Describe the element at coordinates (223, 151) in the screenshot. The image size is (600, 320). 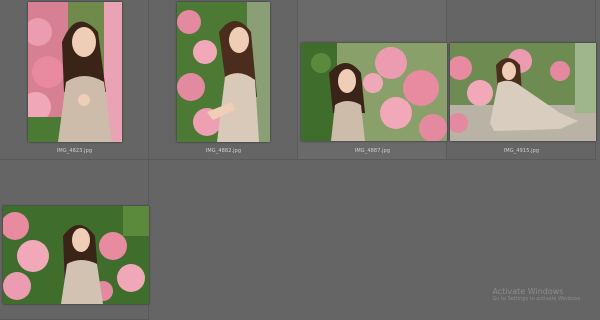
I see `photo-filename: IMG_4882.jpg` at that location.